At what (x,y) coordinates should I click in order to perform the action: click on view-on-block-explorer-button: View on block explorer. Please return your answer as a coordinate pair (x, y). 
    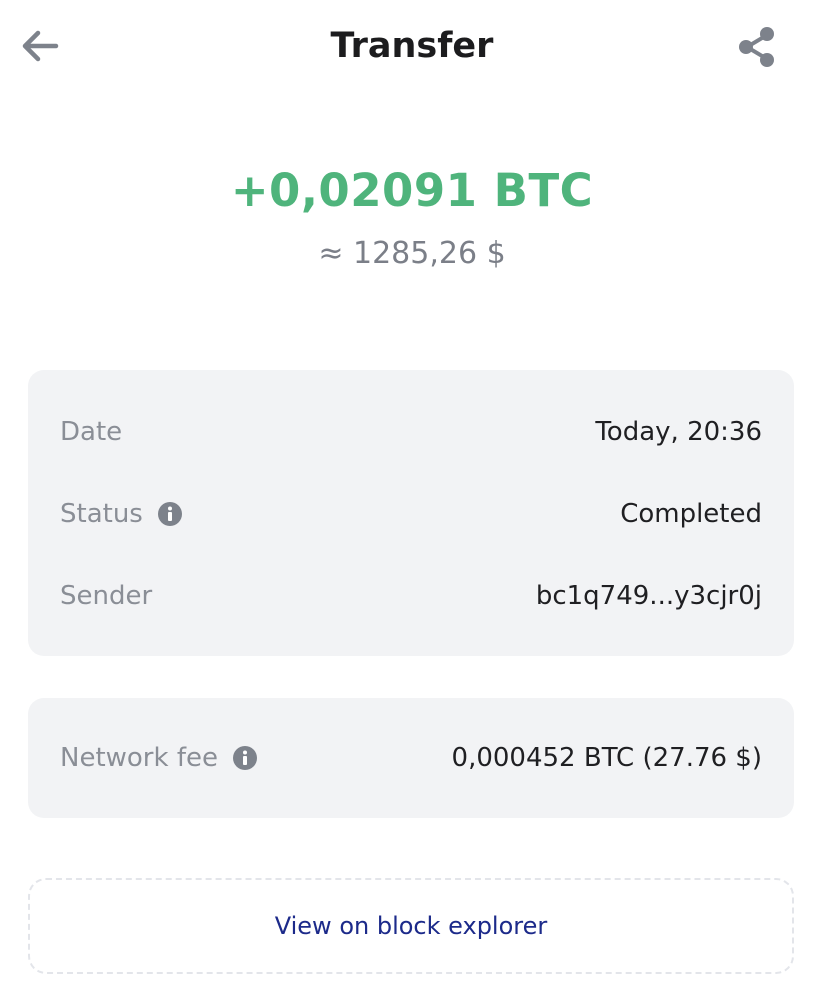
    Looking at the image, I should click on (411, 926).